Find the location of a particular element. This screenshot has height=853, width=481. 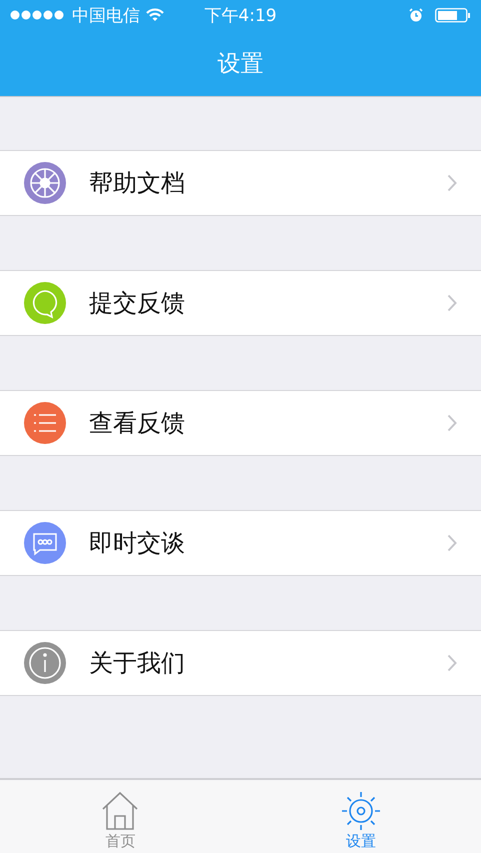

alarm-icon is located at coordinates (416, 15).